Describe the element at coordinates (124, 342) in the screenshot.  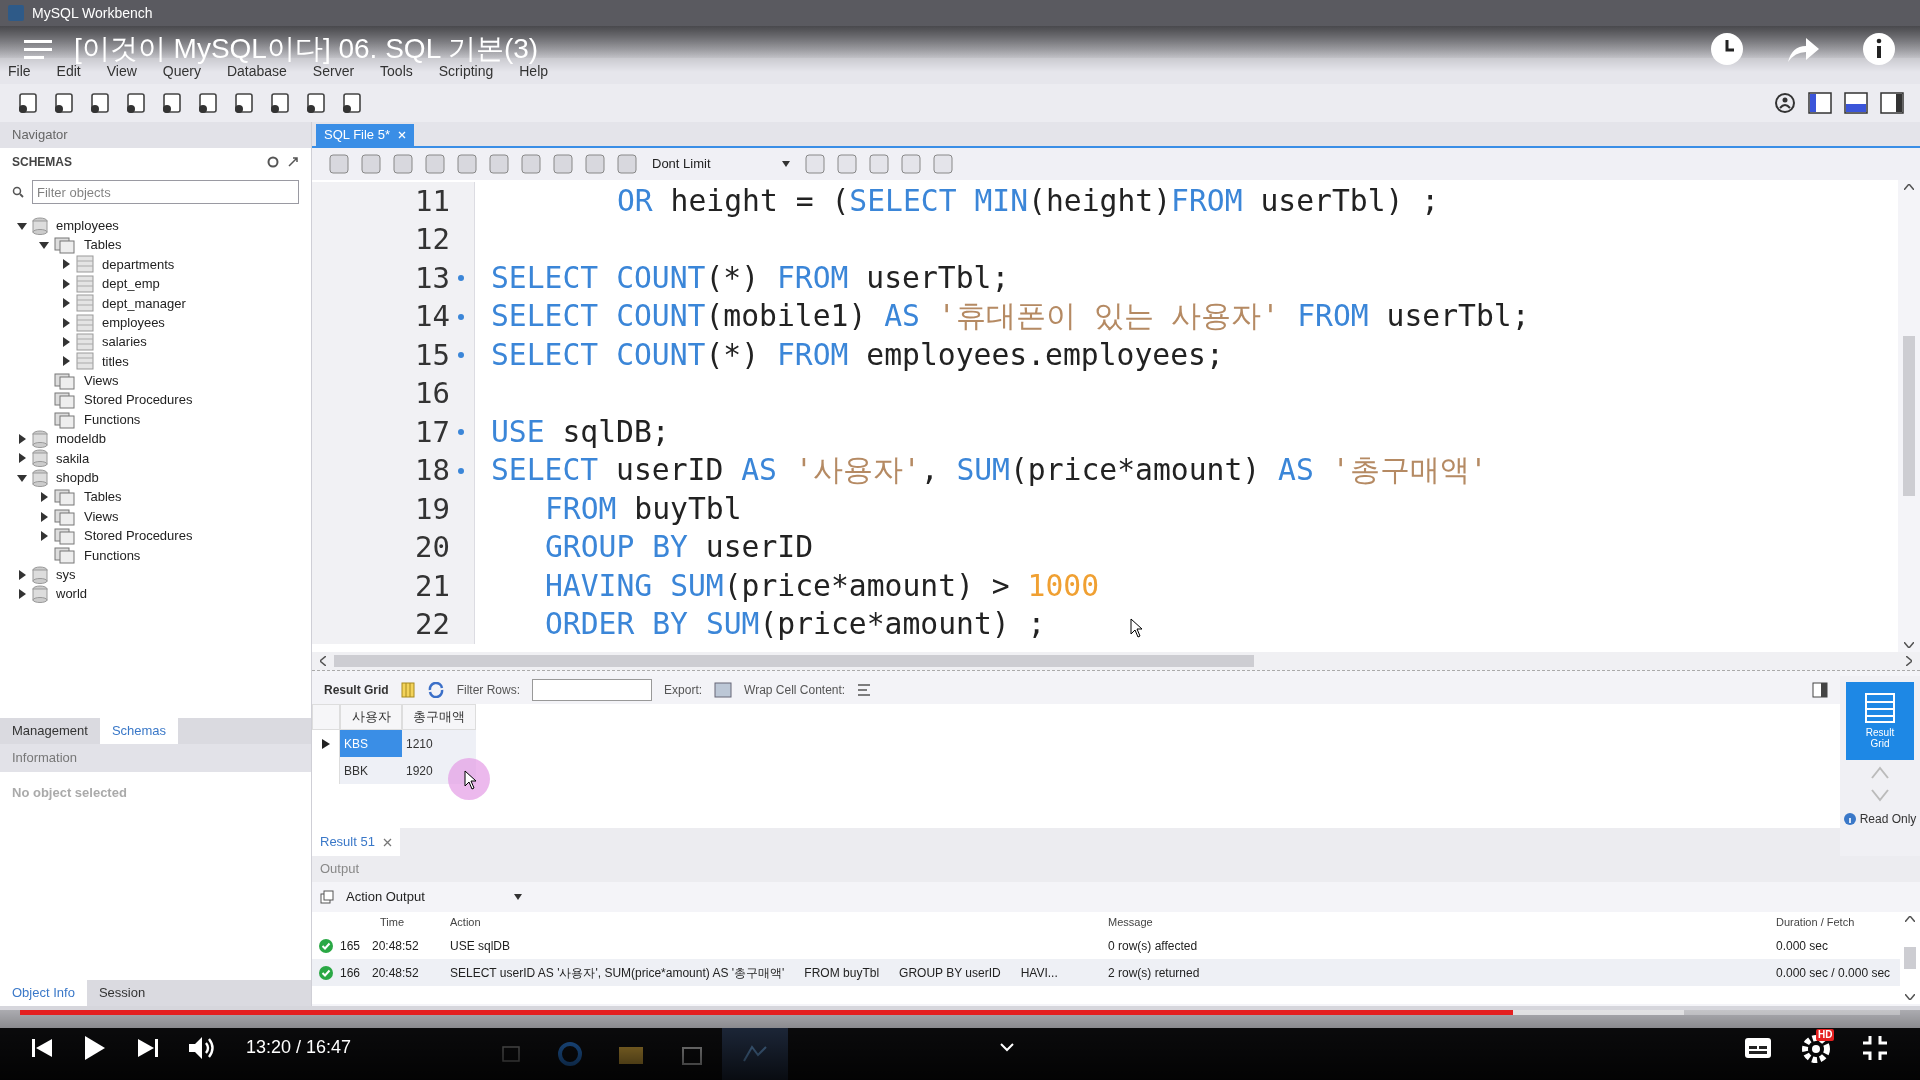
I see `tree-item: salaries` at that location.